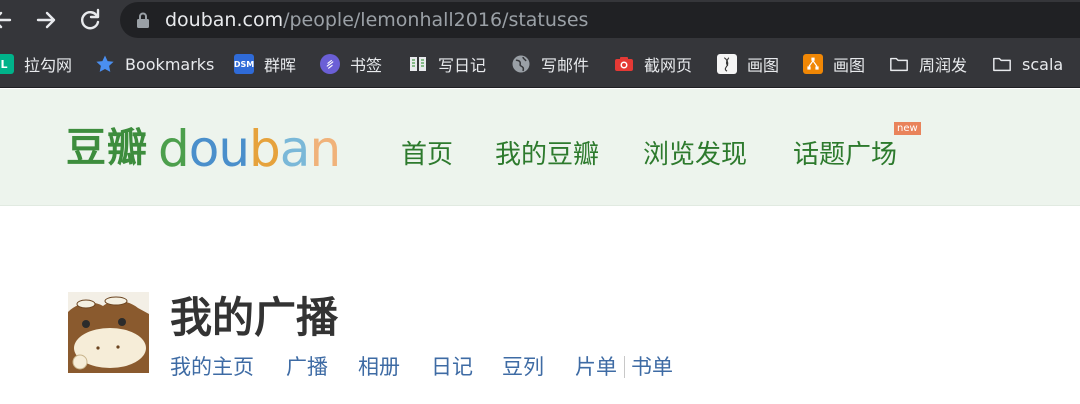 Image resolution: width=1080 pixels, height=404 pixels. I want to click on logo-letter: n, so click(325, 149).